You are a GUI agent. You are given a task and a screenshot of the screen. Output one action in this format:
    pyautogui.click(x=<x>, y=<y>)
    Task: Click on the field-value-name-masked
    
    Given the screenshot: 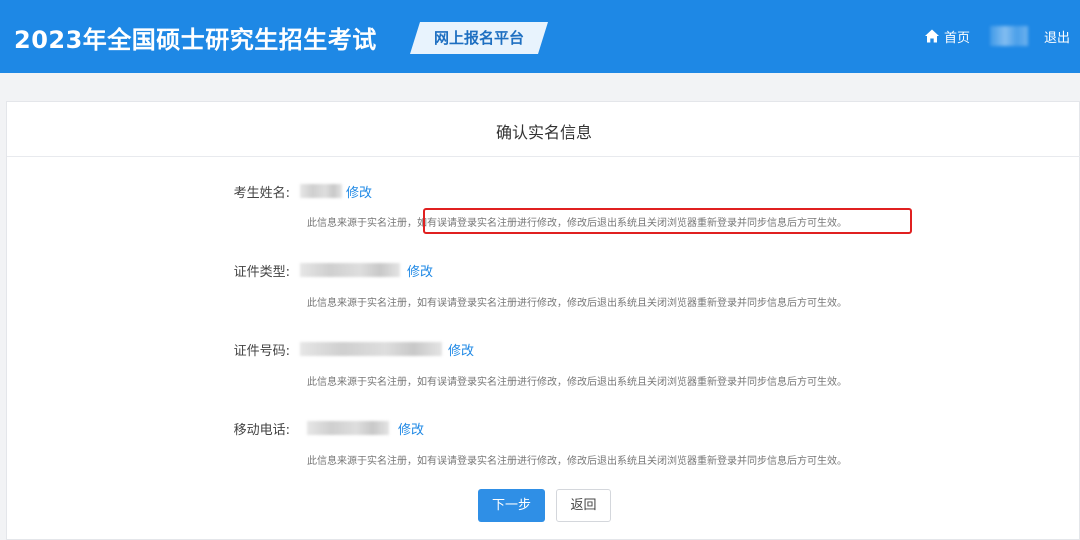 What is the action you would take?
    pyautogui.click(x=321, y=191)
    